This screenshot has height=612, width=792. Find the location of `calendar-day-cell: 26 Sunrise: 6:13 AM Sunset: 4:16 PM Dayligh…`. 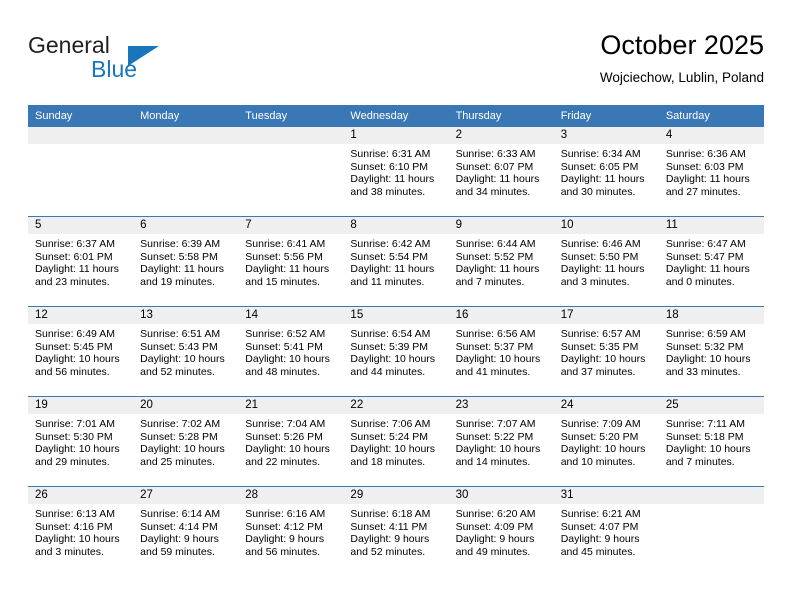

calendar-day-cell: 26 Sunrise: 6:13 AM Sunset: 4:16 PM Dayligh… is located at coordinates (81, 531).